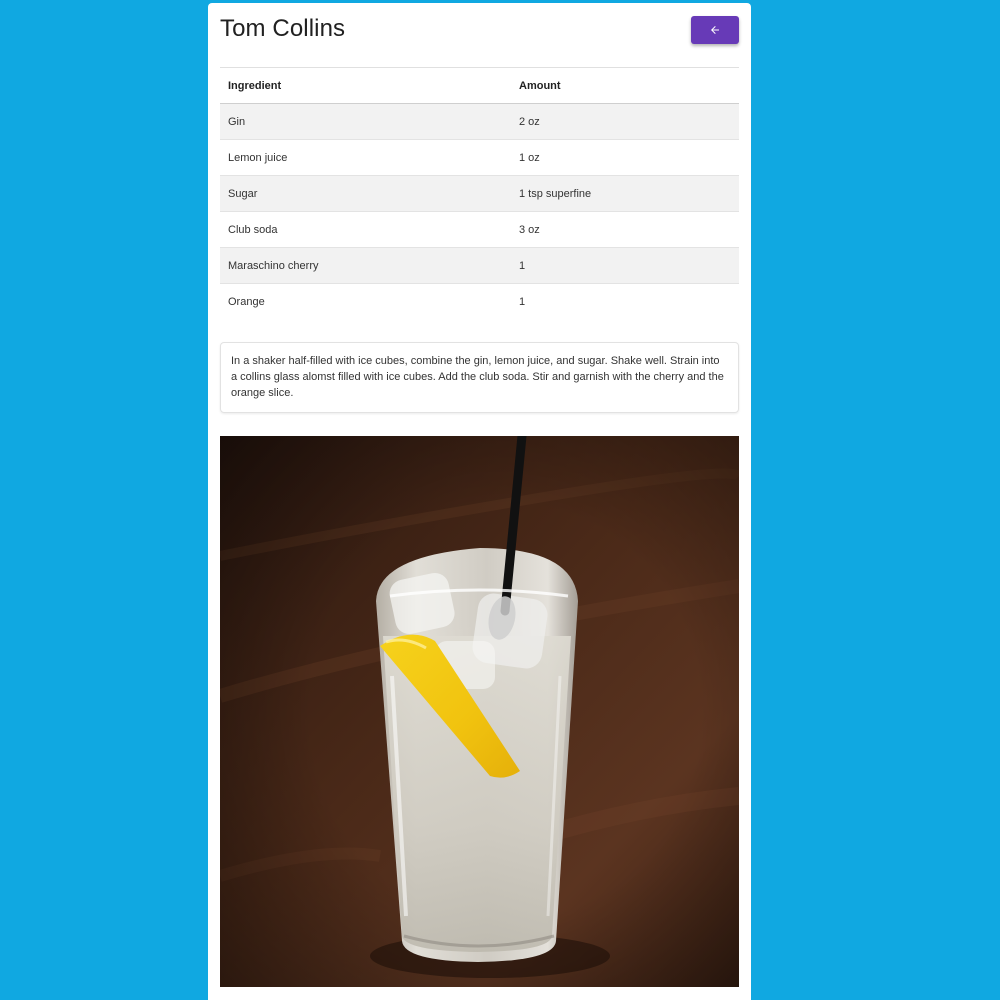  What do you see at coordinates (365, 157) in the screenshot?
I see `ingredient-cell: Lemon juice` at bounding box center [365, 157].